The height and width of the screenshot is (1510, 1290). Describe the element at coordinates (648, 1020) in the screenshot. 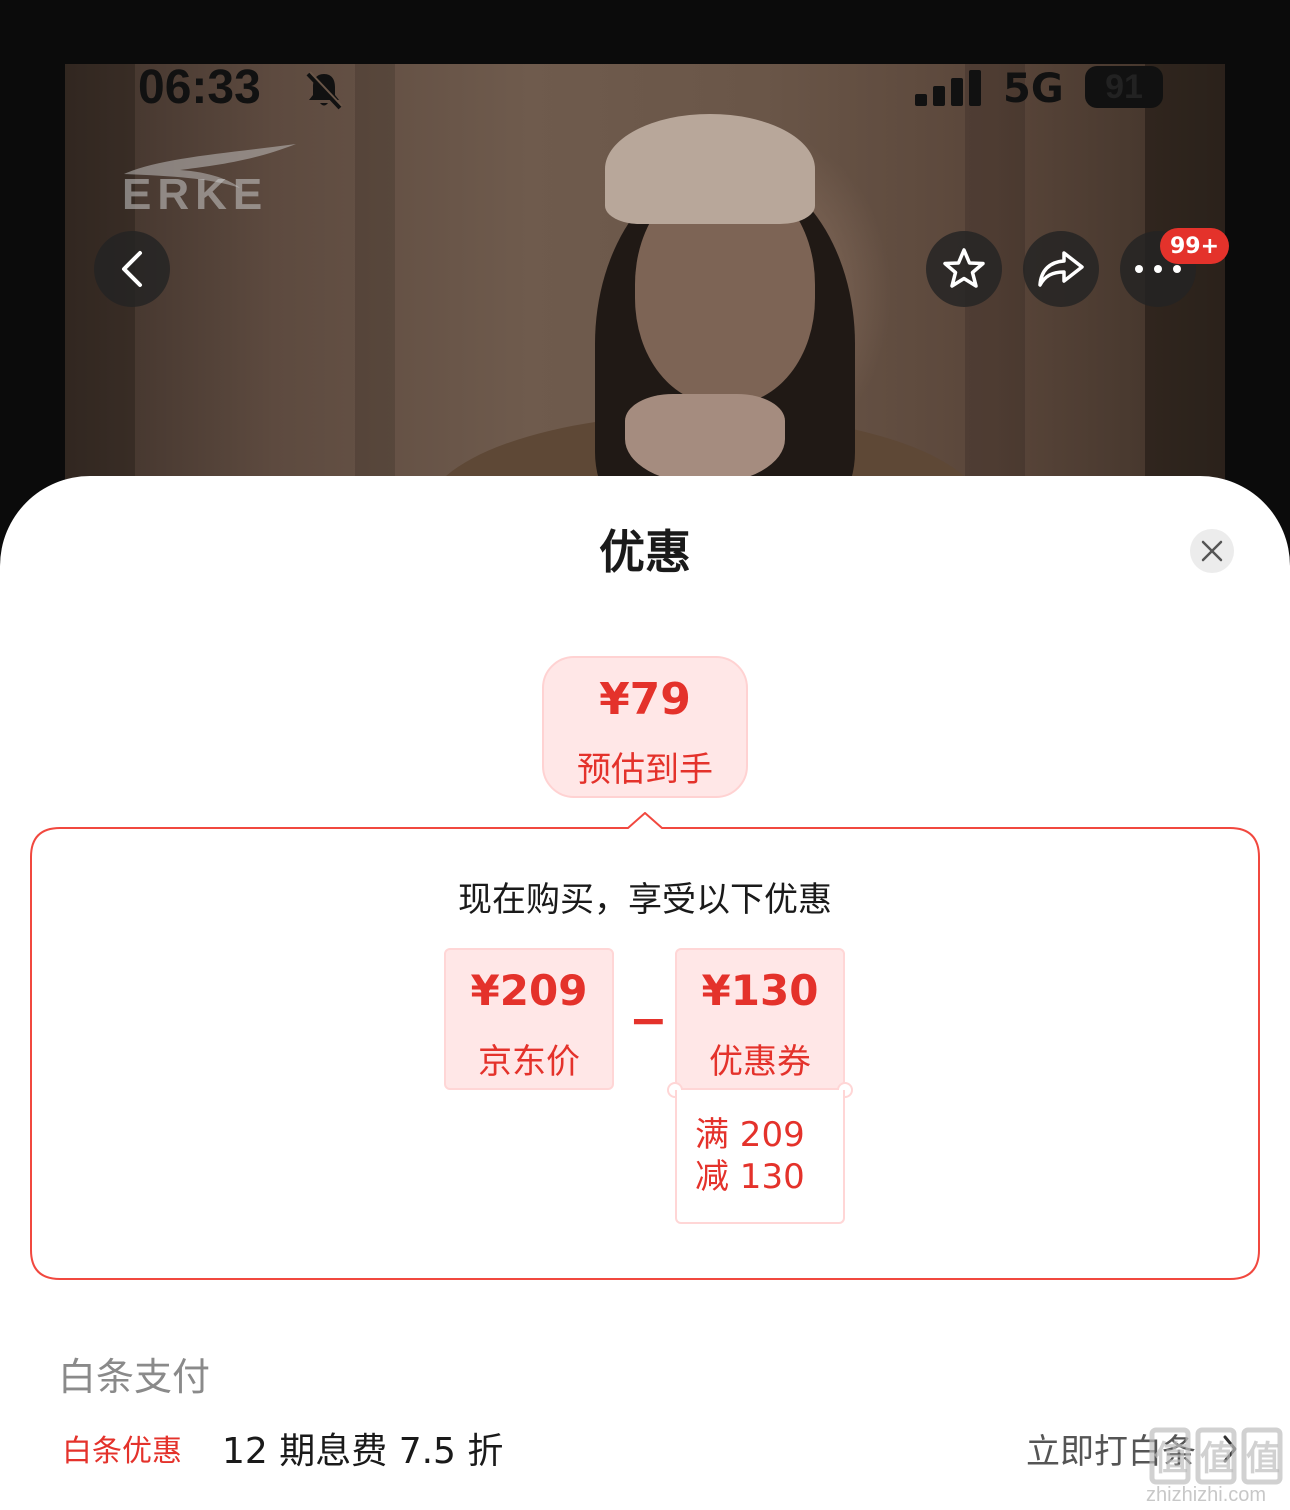

I see `minus-sign: −` at that location.